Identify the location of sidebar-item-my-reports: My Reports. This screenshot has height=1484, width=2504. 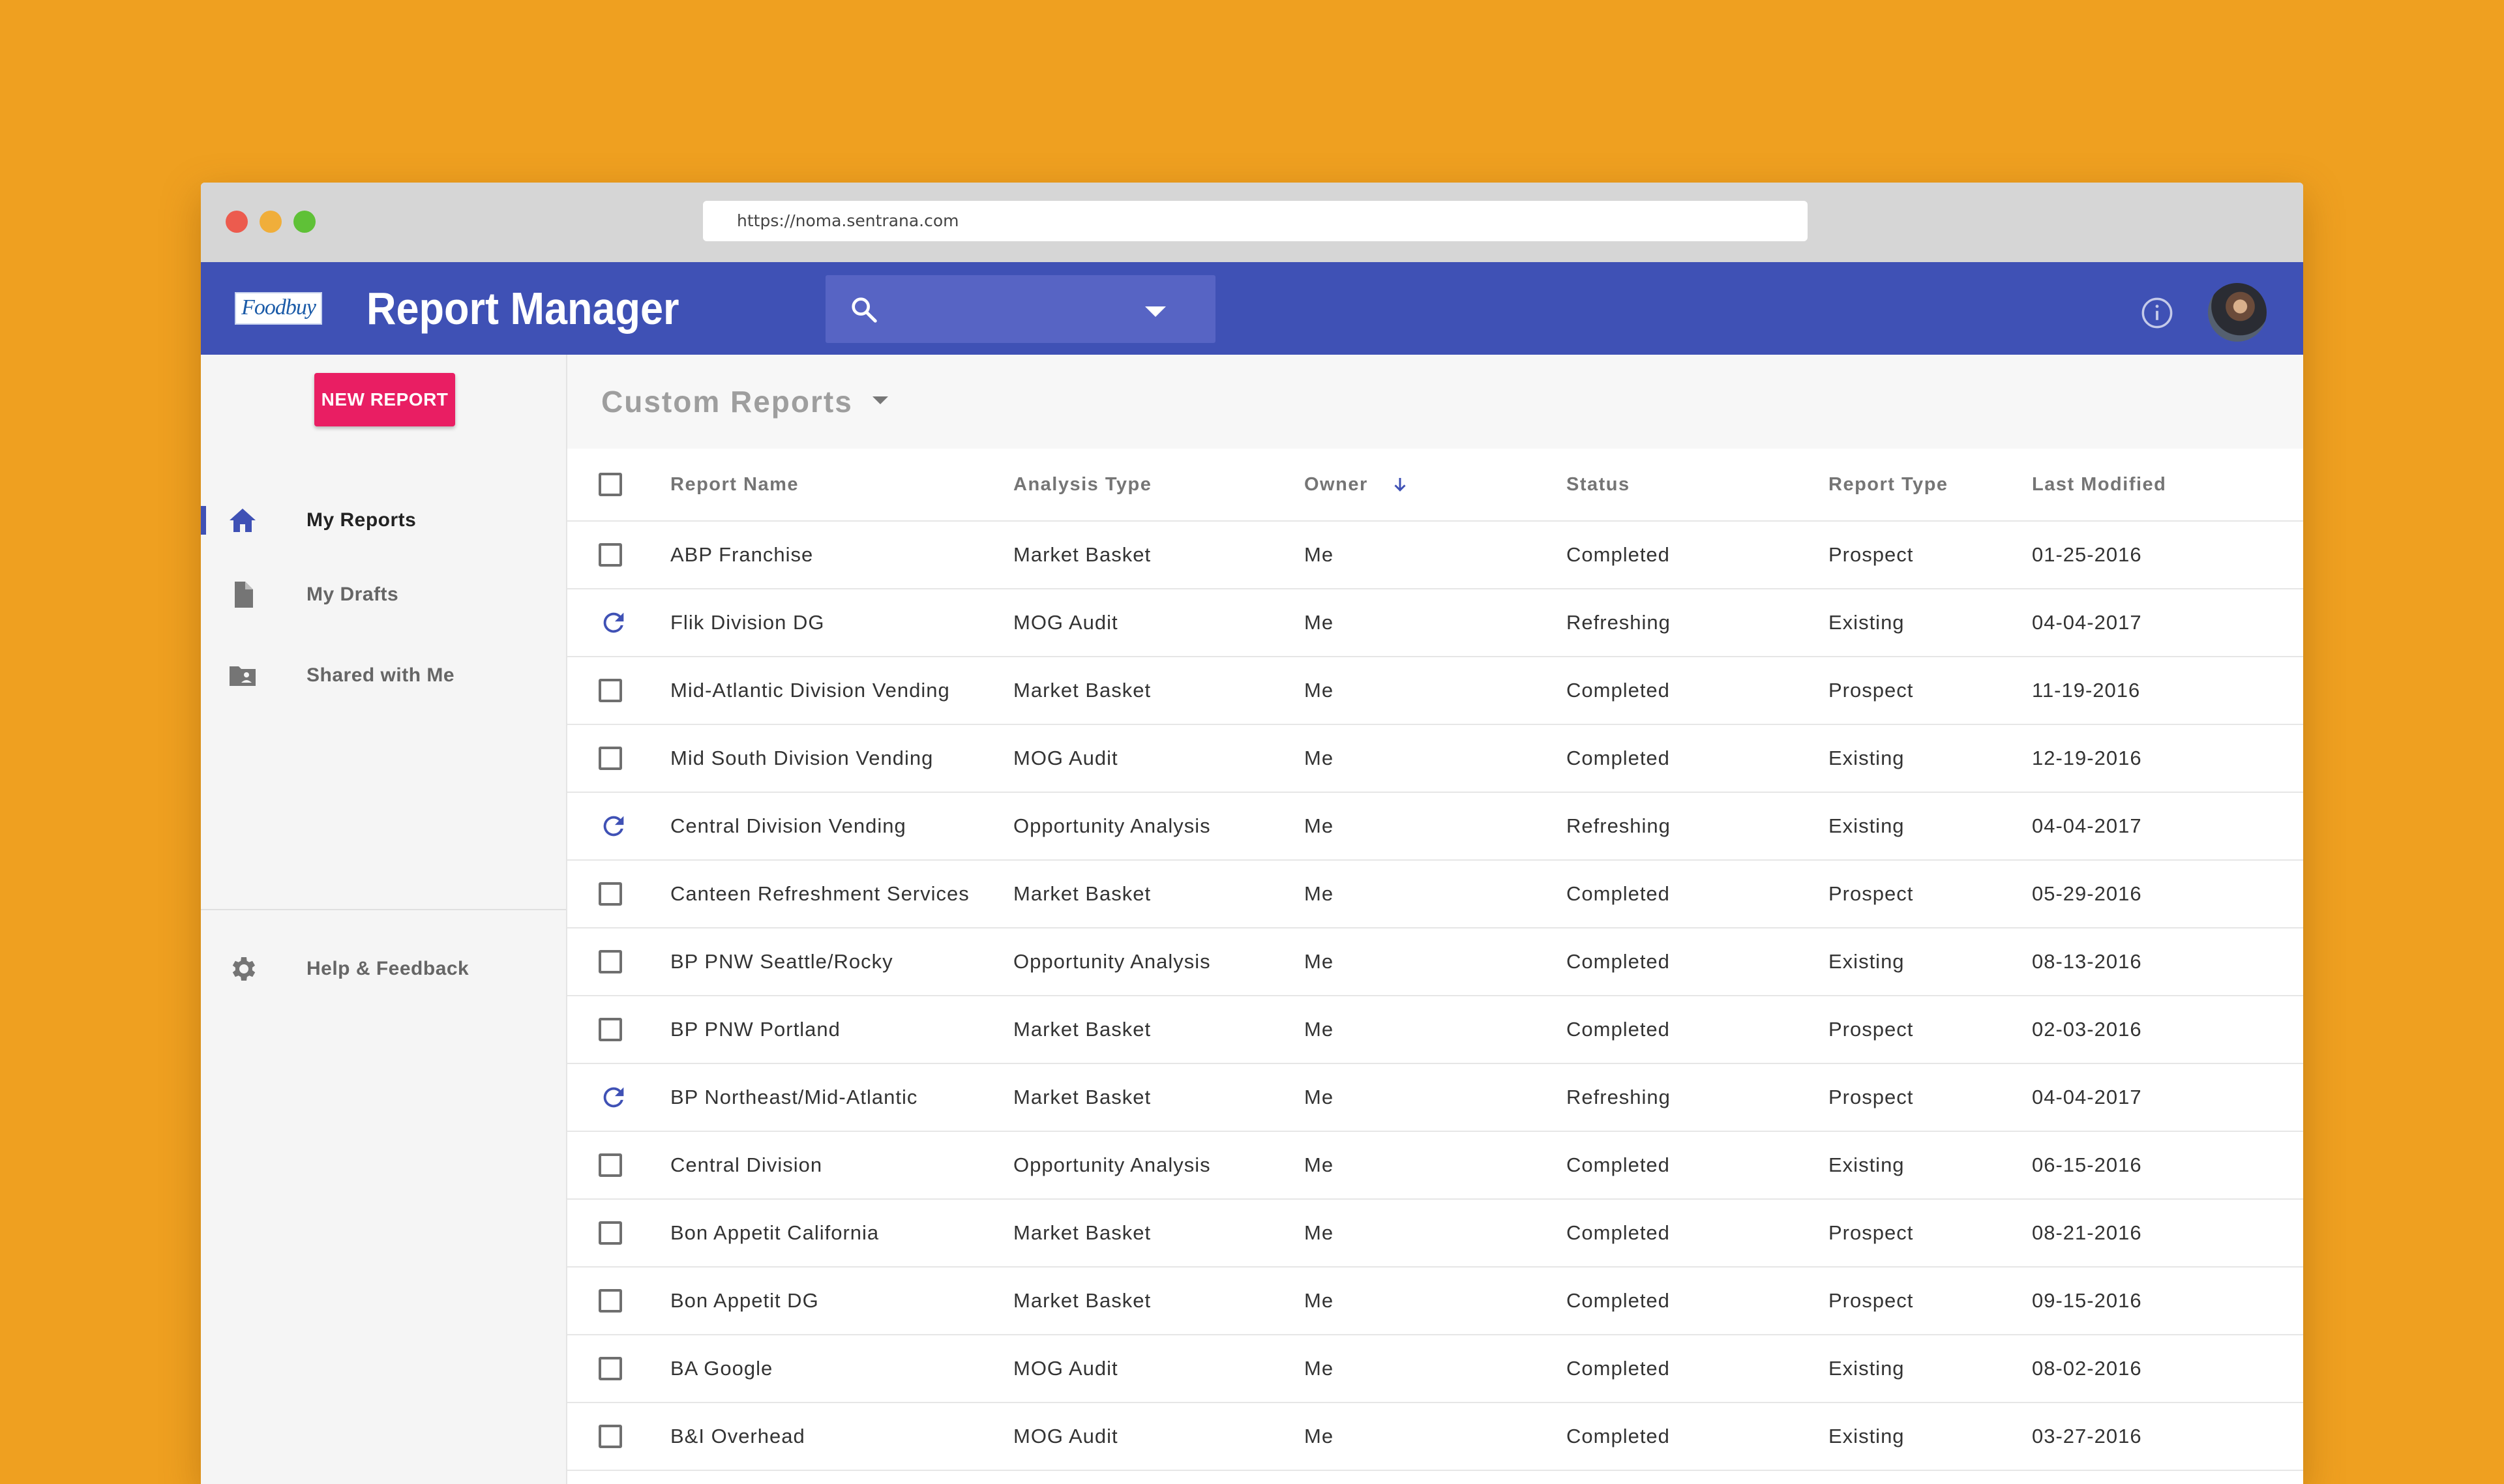
(383, 520).